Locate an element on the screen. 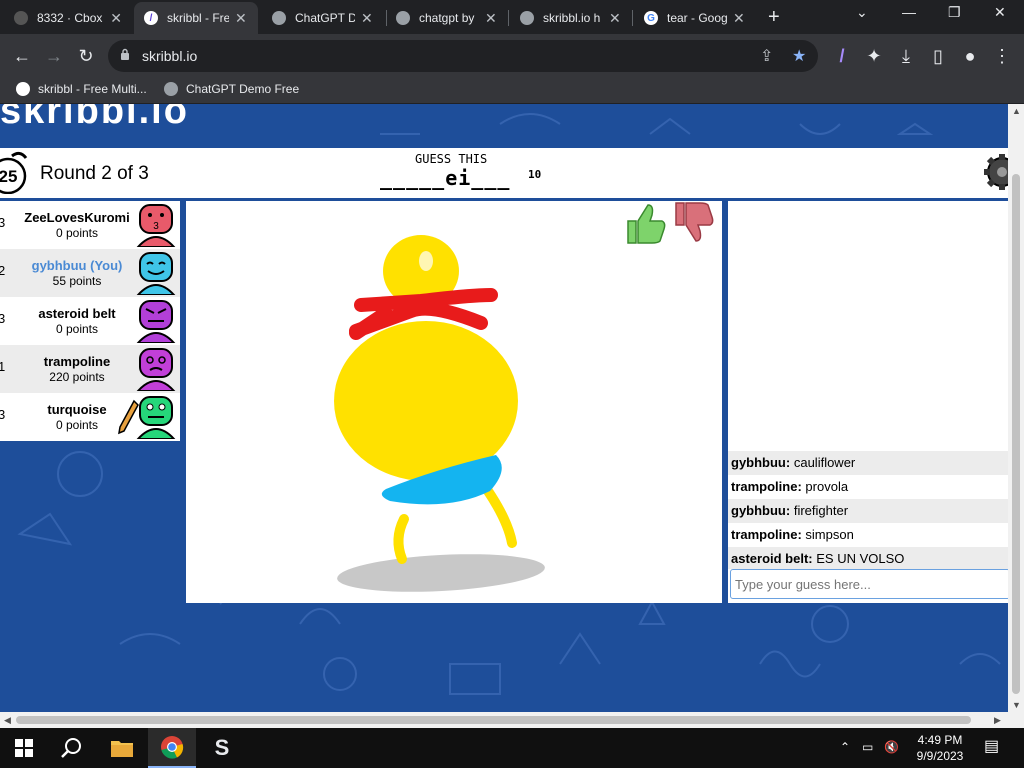  close-window-icon: ✕ is located at coordinates (1000, 12).